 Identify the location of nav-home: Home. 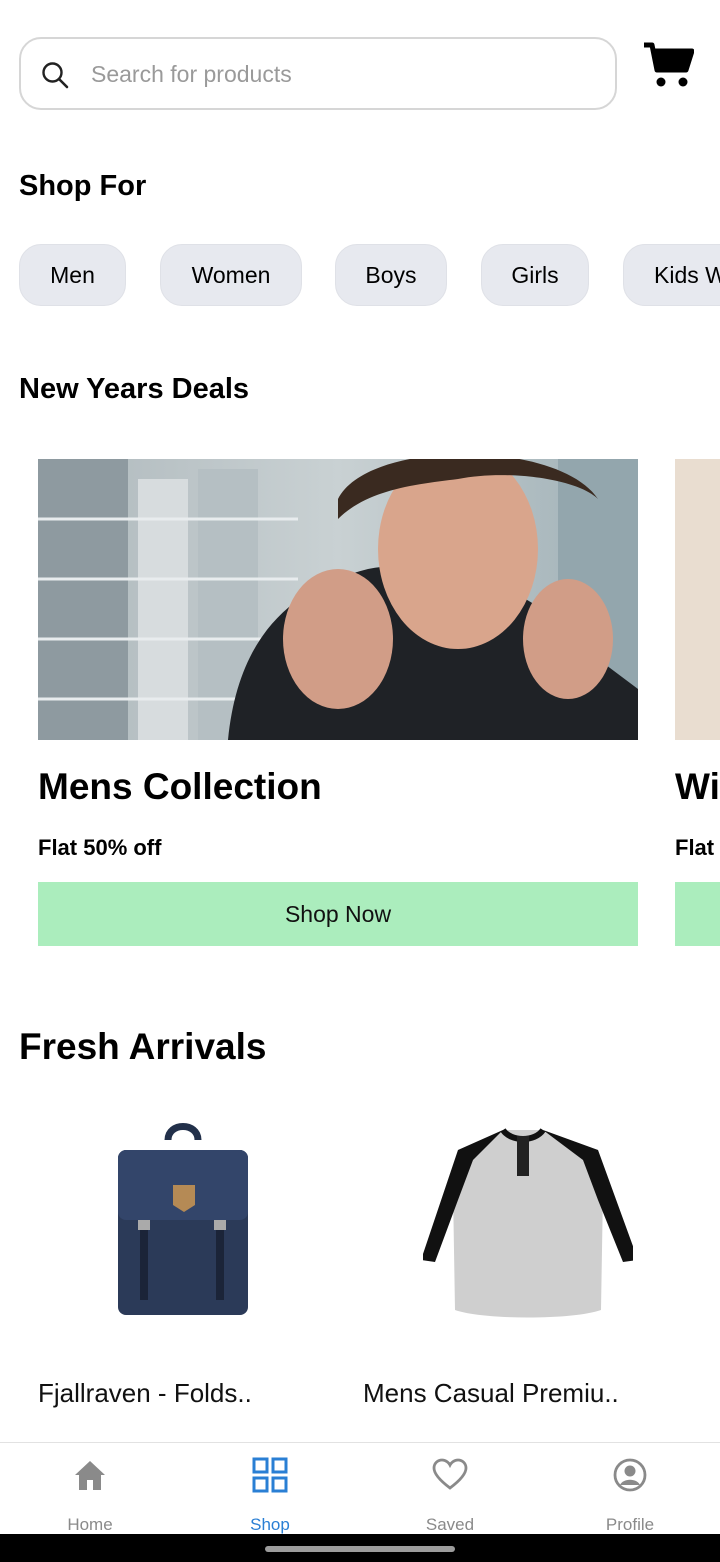
(90, 1489).